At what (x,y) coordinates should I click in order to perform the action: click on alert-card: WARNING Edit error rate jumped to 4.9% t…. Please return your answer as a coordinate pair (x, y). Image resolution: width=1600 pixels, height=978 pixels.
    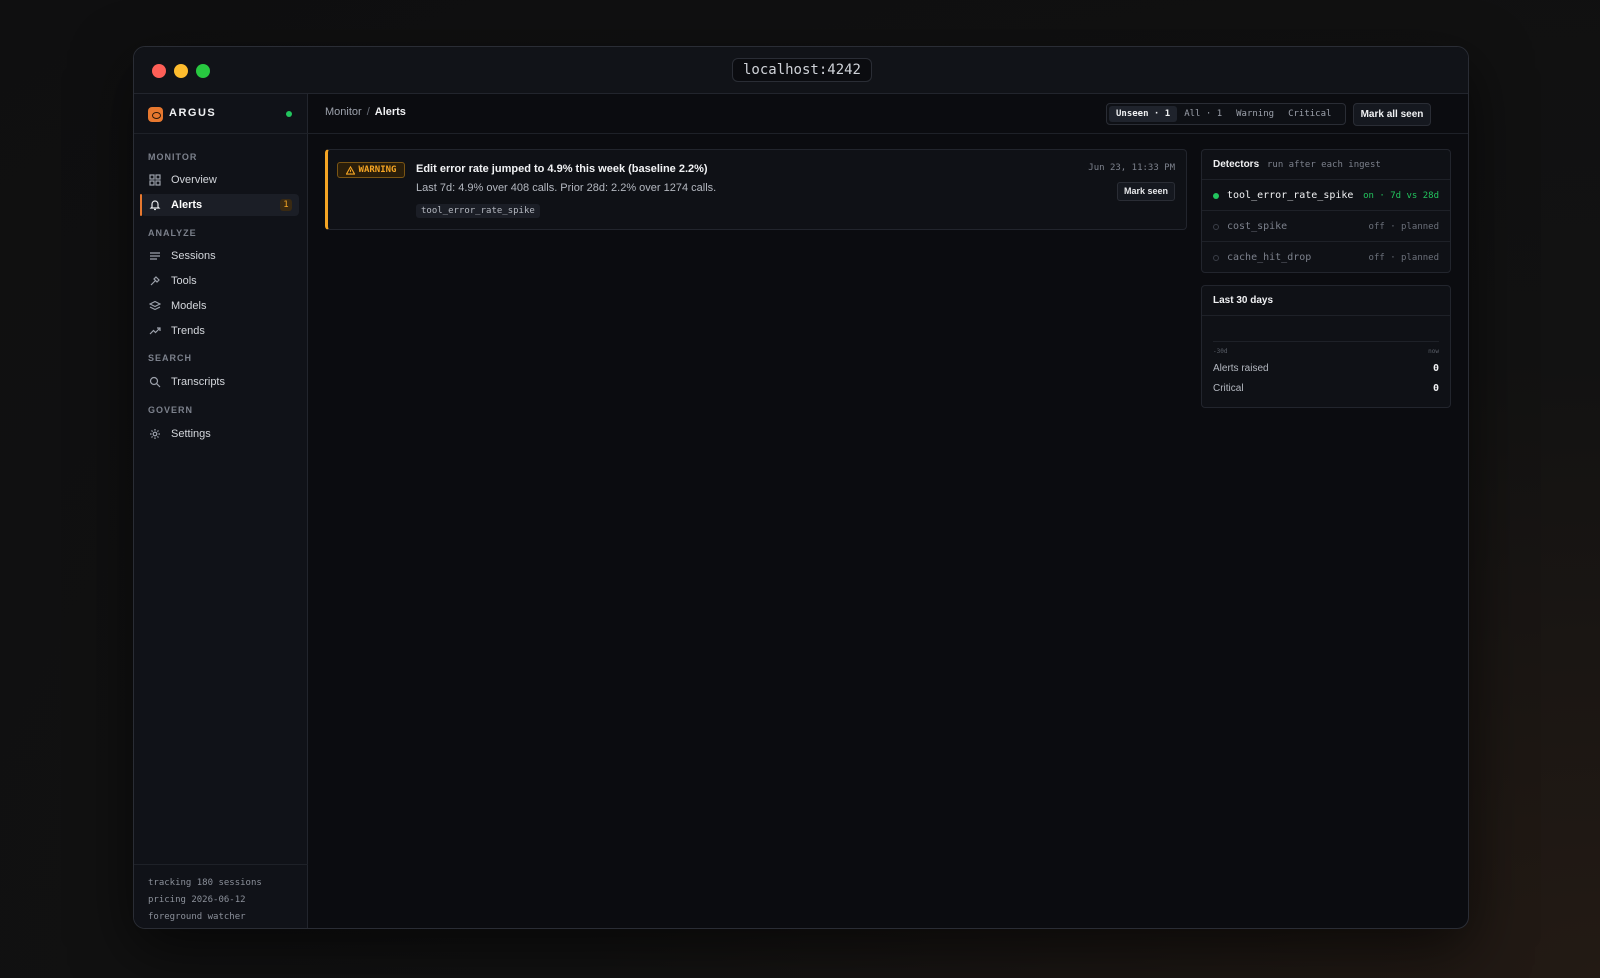
    Looking at the image, I should click on (756, 189).